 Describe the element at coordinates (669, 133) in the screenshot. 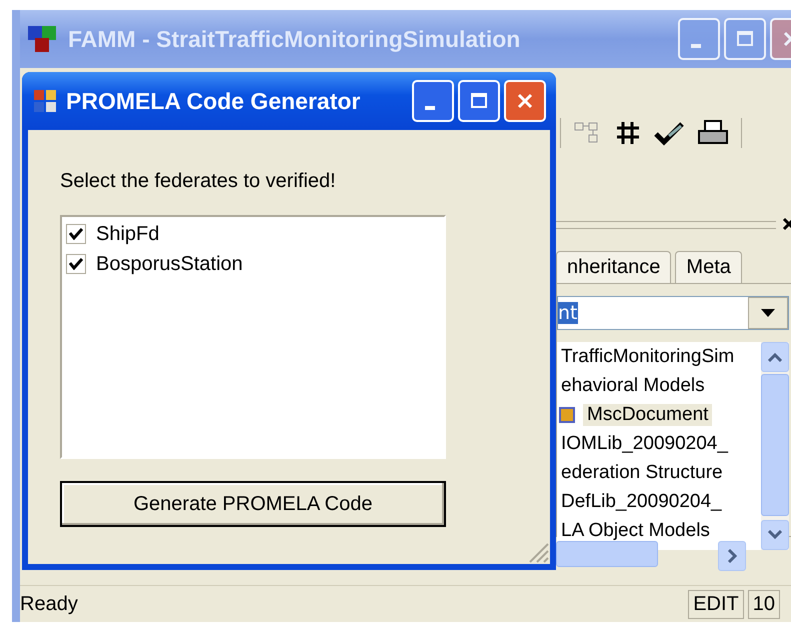

I see `check-icon` at that location.